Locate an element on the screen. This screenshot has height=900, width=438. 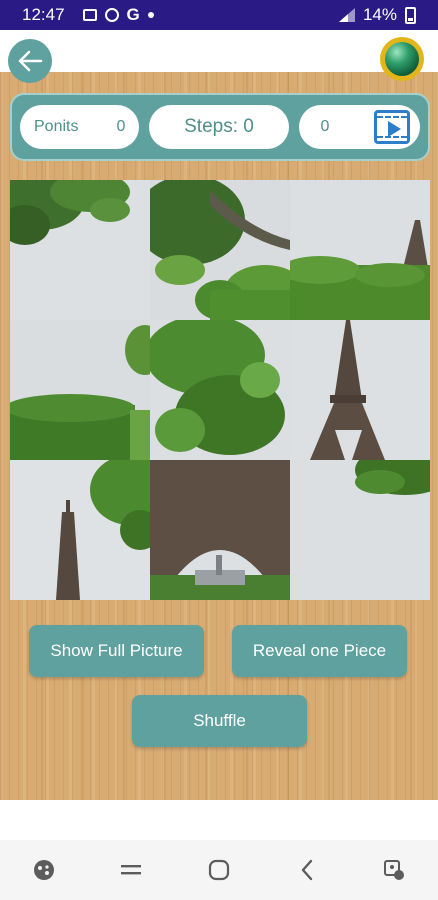
show-full-picture-button: Show Full Picture is located at coordinates (116, 651).